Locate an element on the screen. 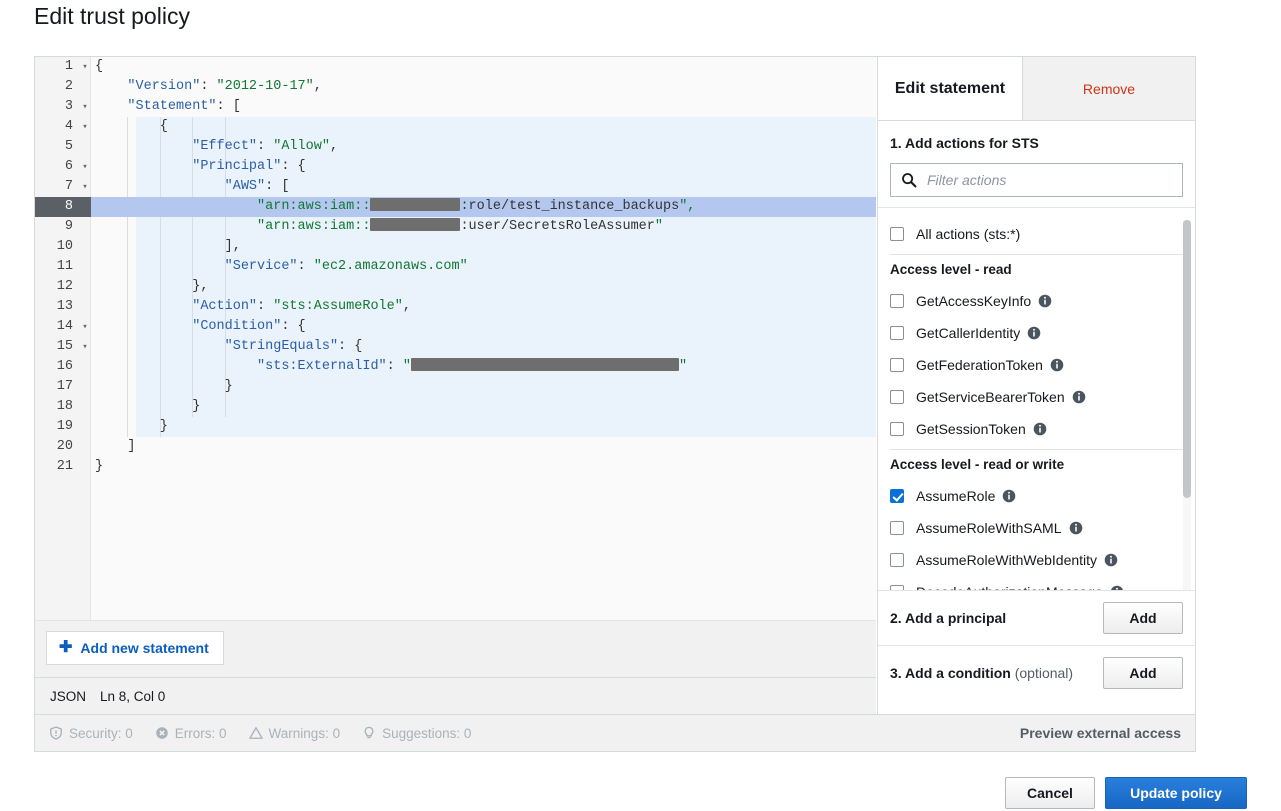  line-number: 11 is located at coordinates (64, 266).